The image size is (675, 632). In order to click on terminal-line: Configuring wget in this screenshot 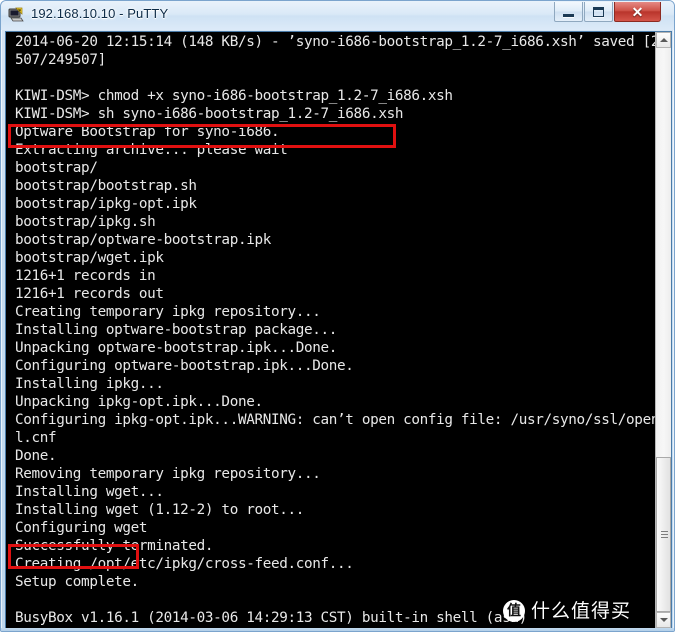, I will do `click(81, 528)`.